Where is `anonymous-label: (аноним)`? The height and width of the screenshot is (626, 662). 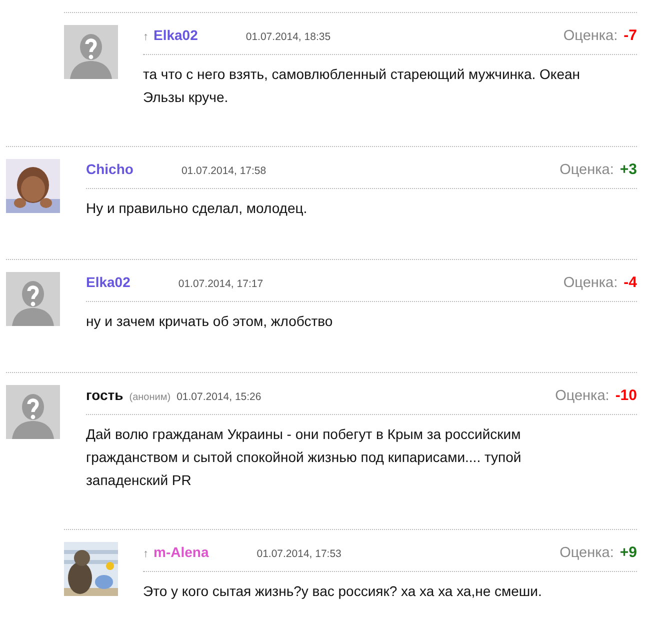
anonymous-label: (аноним) is located at coordinates (150, 397).